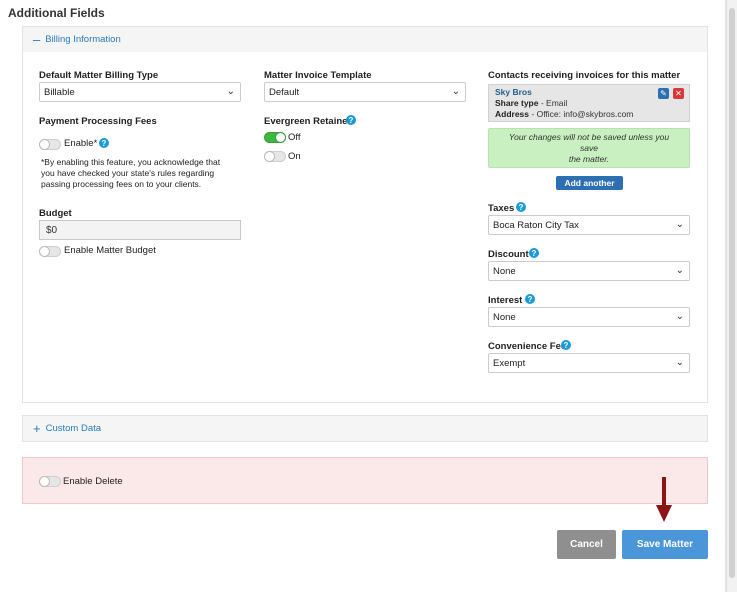 The width and height of the screenshot is (737, 592). What do you see at coordinates (37, 39) in the screenshot?
I see `collapse-icon: –` at bounding box center [37, 39].